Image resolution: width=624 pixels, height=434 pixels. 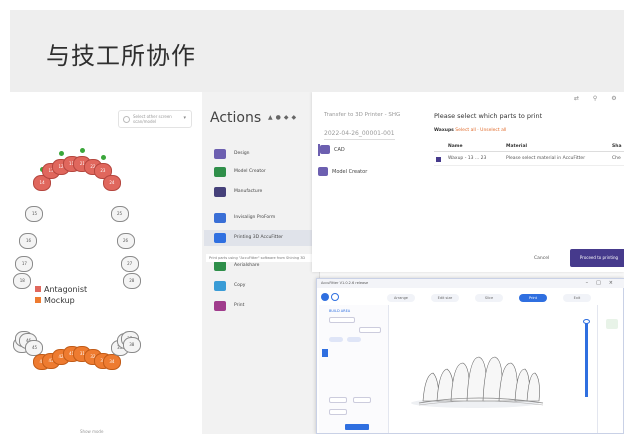 I want to click on action-copy: Copy, so click(x=263, y=286).